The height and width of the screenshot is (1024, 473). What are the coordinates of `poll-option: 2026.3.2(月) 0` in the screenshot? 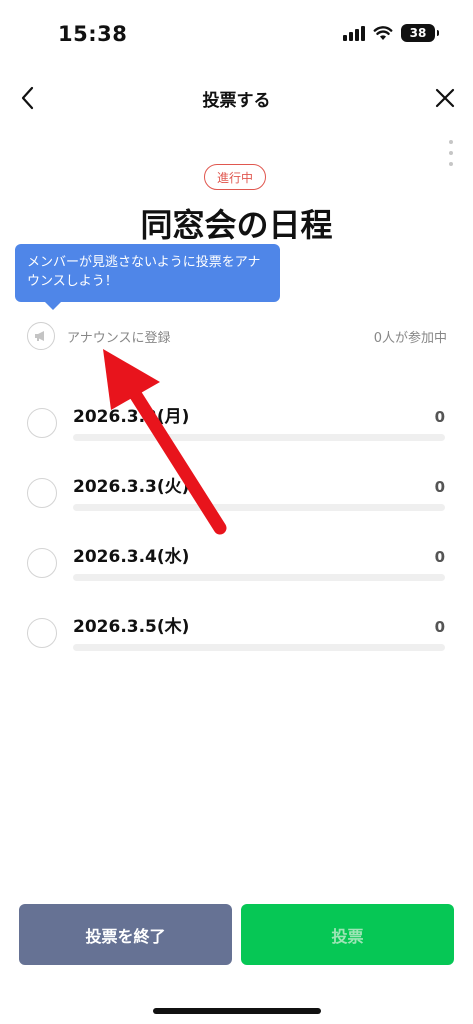 It's located at (237, 428).